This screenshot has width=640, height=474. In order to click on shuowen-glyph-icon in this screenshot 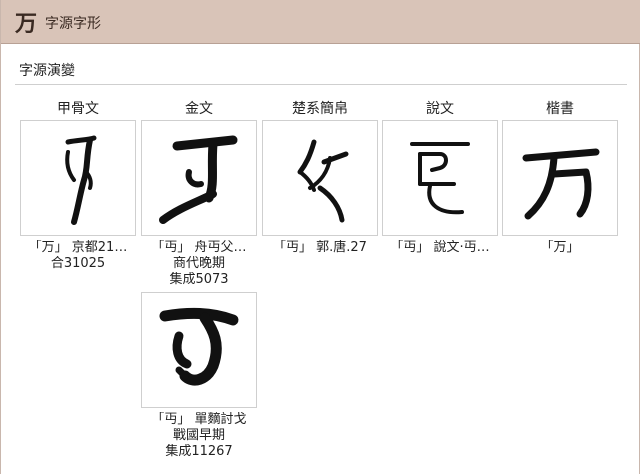, I will do `click(440, 178)`.